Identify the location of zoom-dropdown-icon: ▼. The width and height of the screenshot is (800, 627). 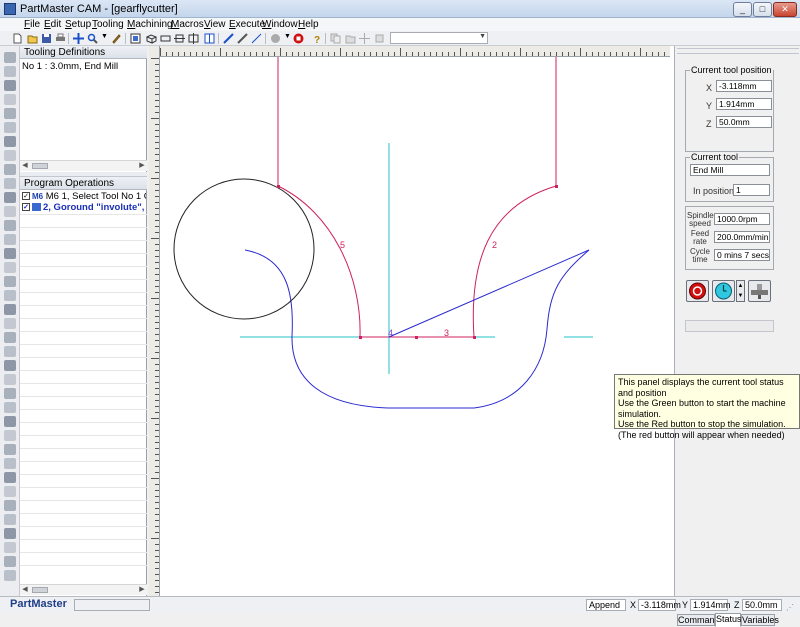
(104, 38).